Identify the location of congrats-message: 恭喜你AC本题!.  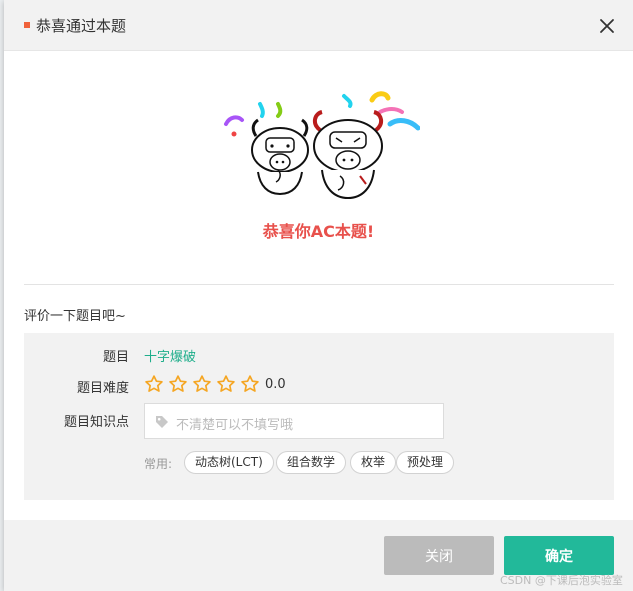
(318, 231).